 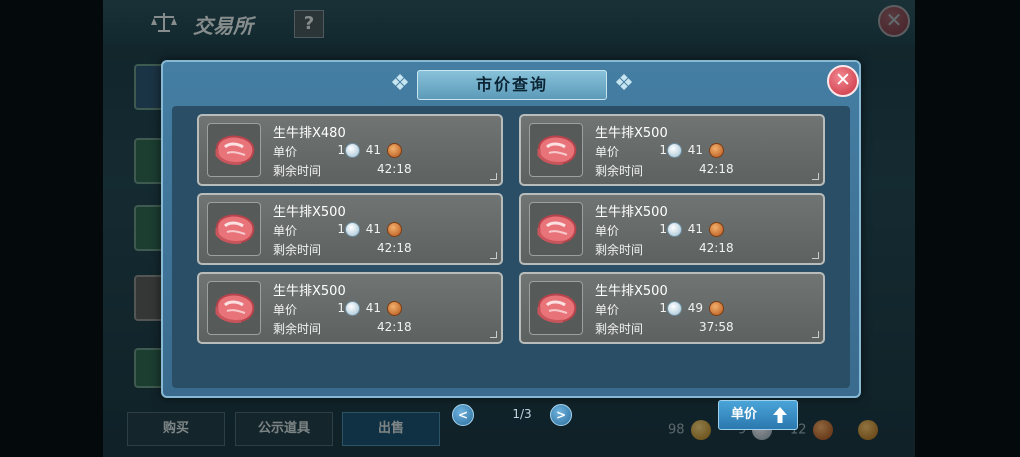 What do you see at coordinates (843, 81) in the screenshot?
I see `close-button: ✕` at bounding box center [843, 81].